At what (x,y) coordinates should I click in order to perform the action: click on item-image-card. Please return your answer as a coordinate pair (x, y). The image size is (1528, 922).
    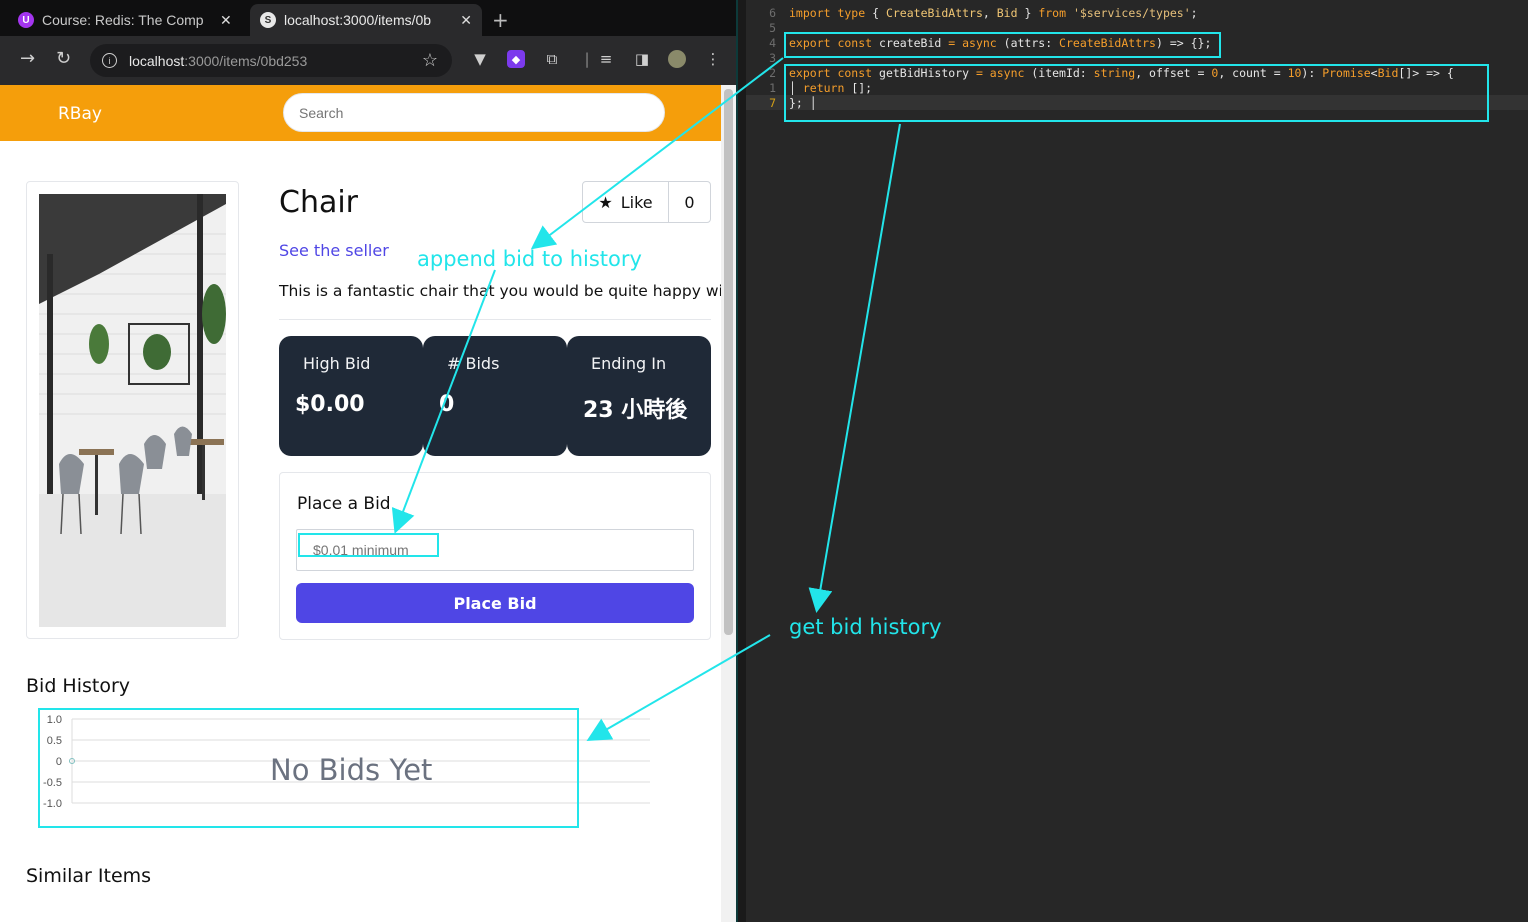
    Looking at the image, I should click on (132, 410).